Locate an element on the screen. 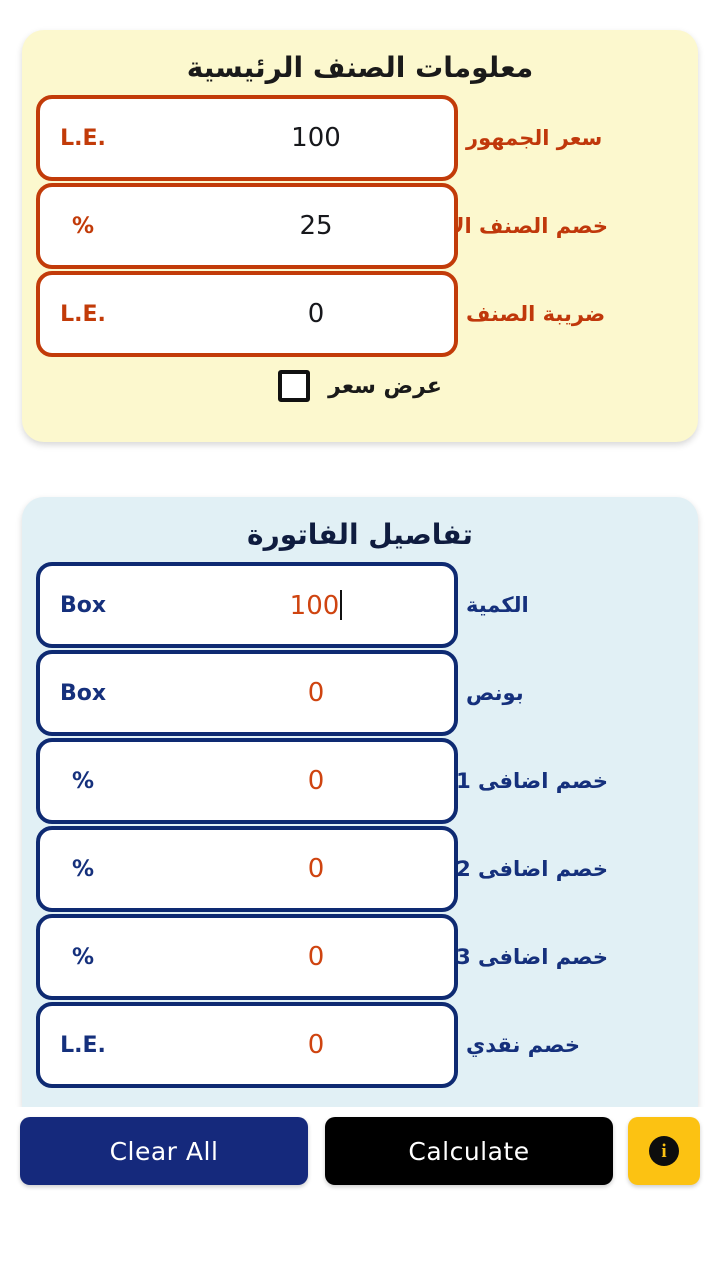 The image size is (720, 1280). text-caret is located at coordinates (341, 604).